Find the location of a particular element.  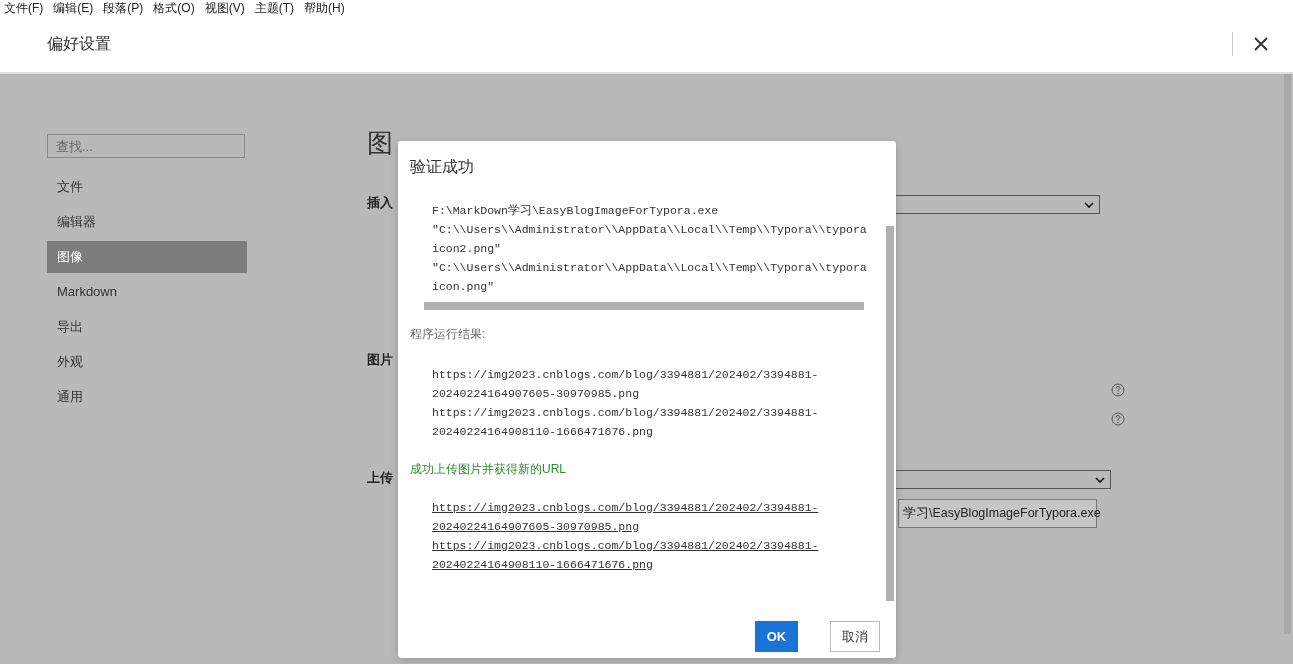

close-icon is located at coordinates (1261, 44).